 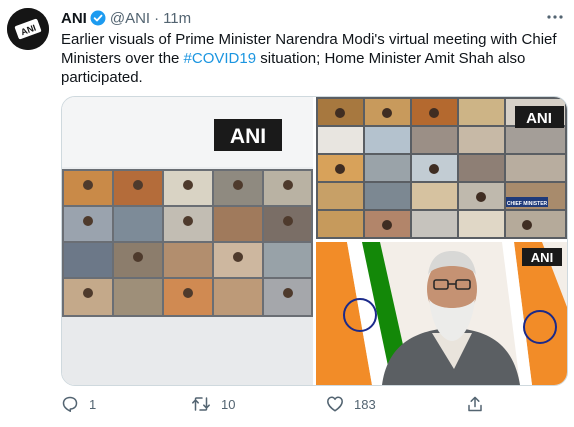 I want to click on reply-button: 1, so click(x=78, y=404).